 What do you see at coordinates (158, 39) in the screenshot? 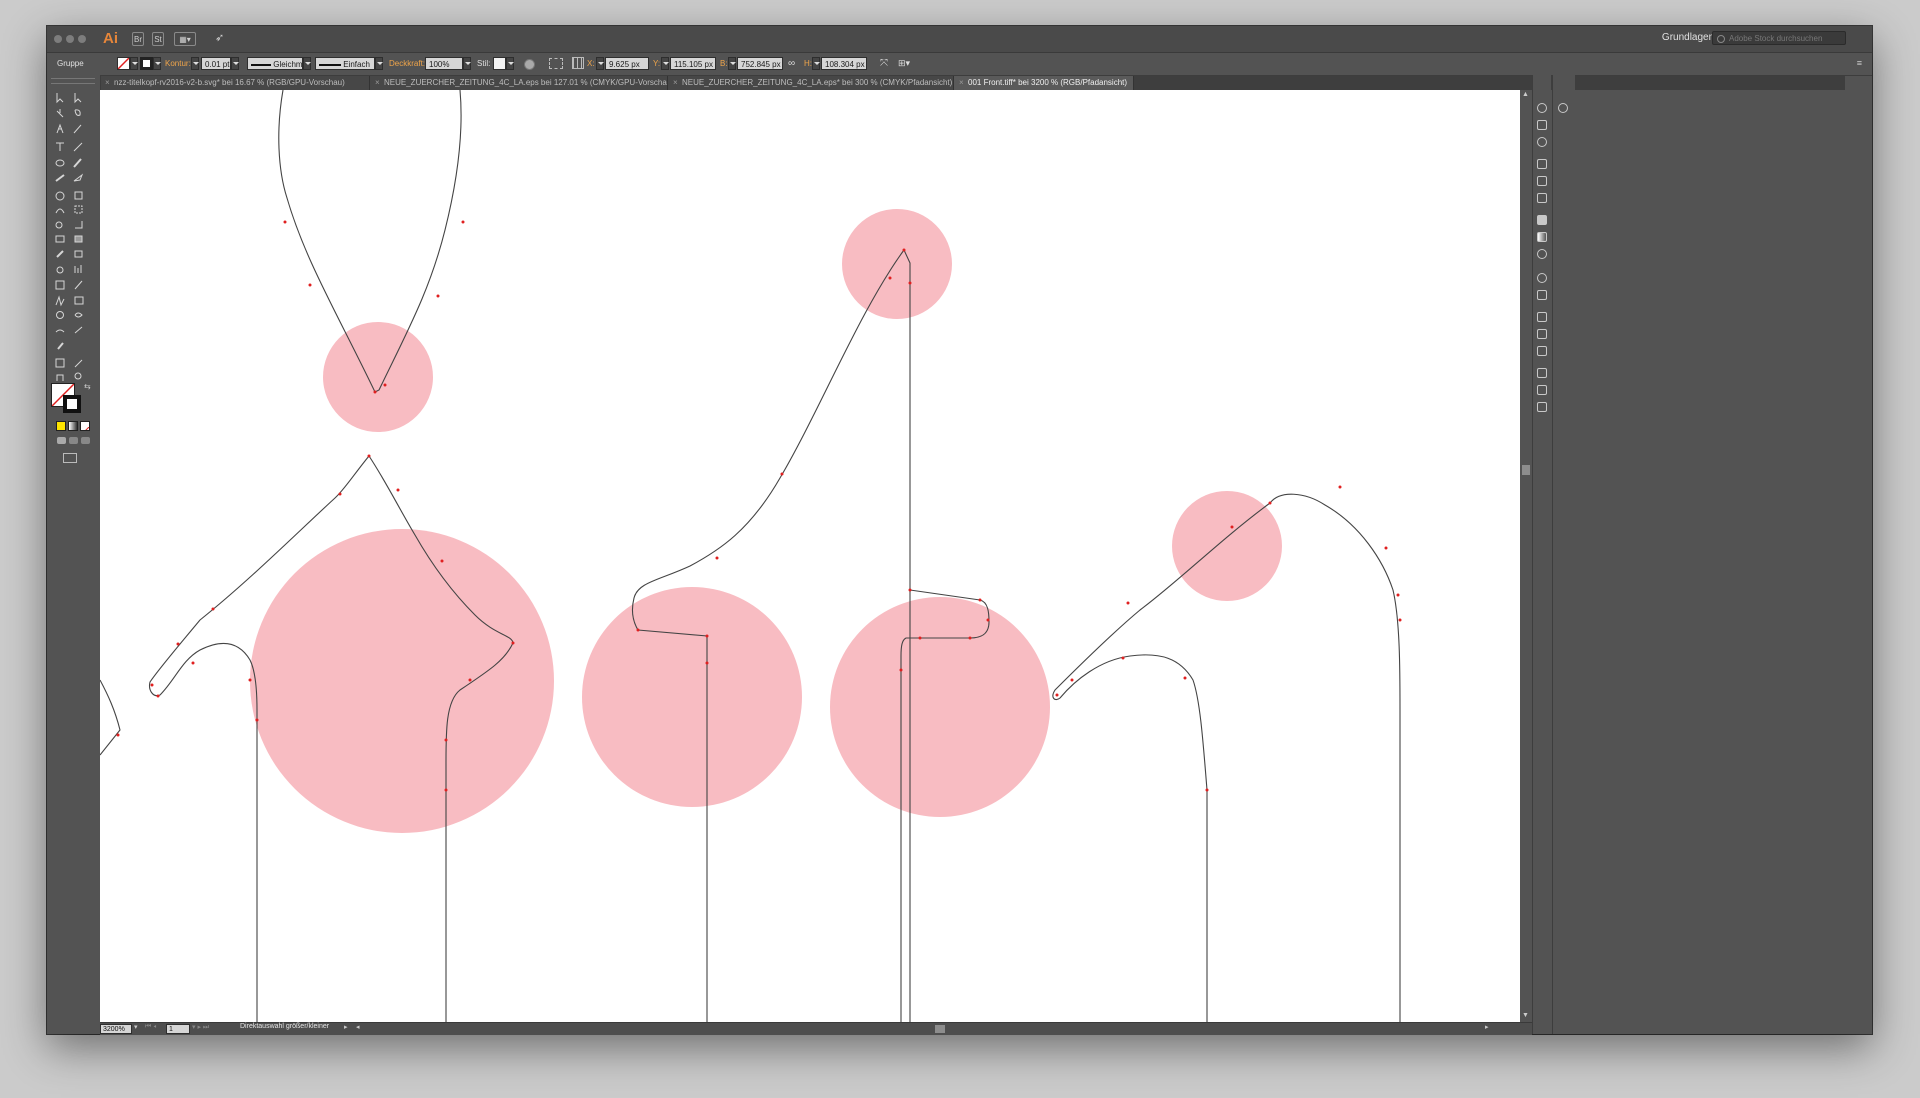
I see `stock-icon: St` at bounding box center [158, 39].